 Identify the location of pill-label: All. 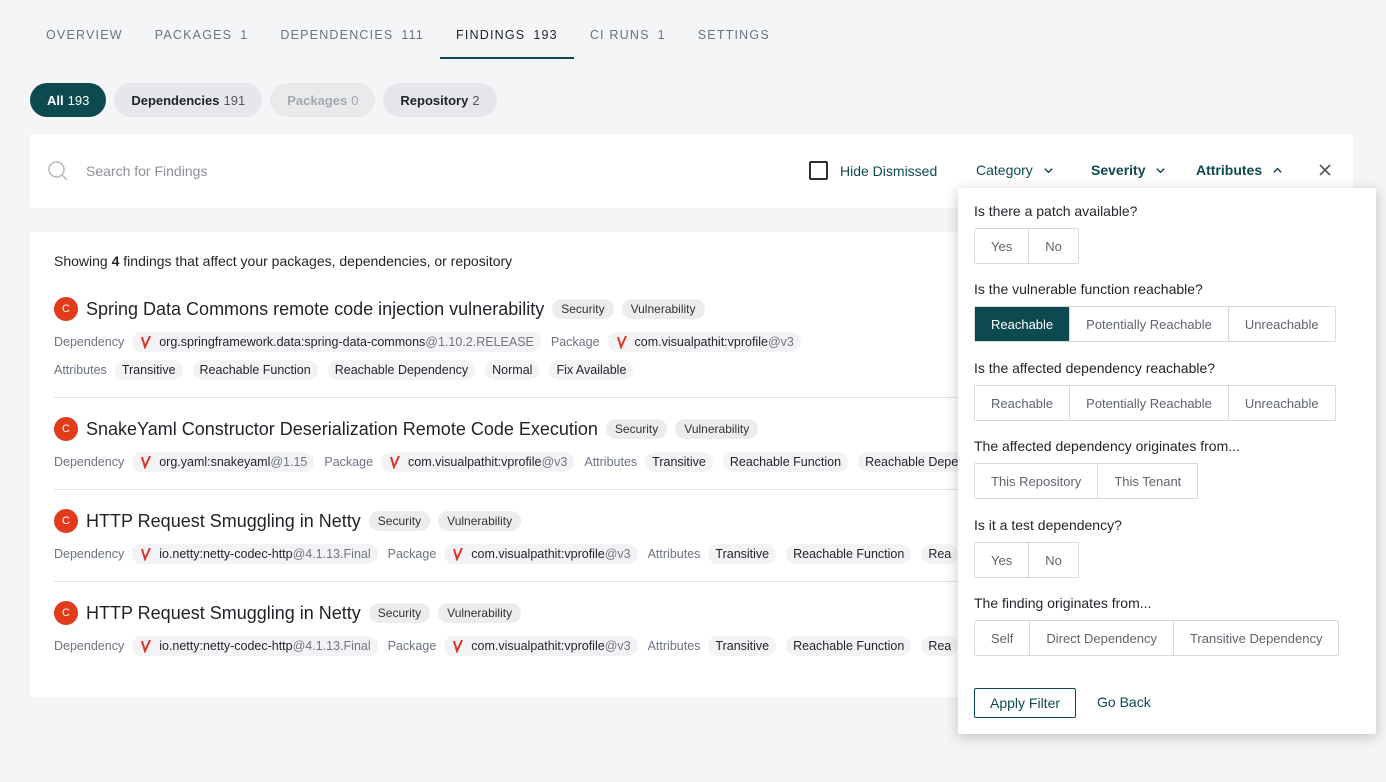
(55, 100).